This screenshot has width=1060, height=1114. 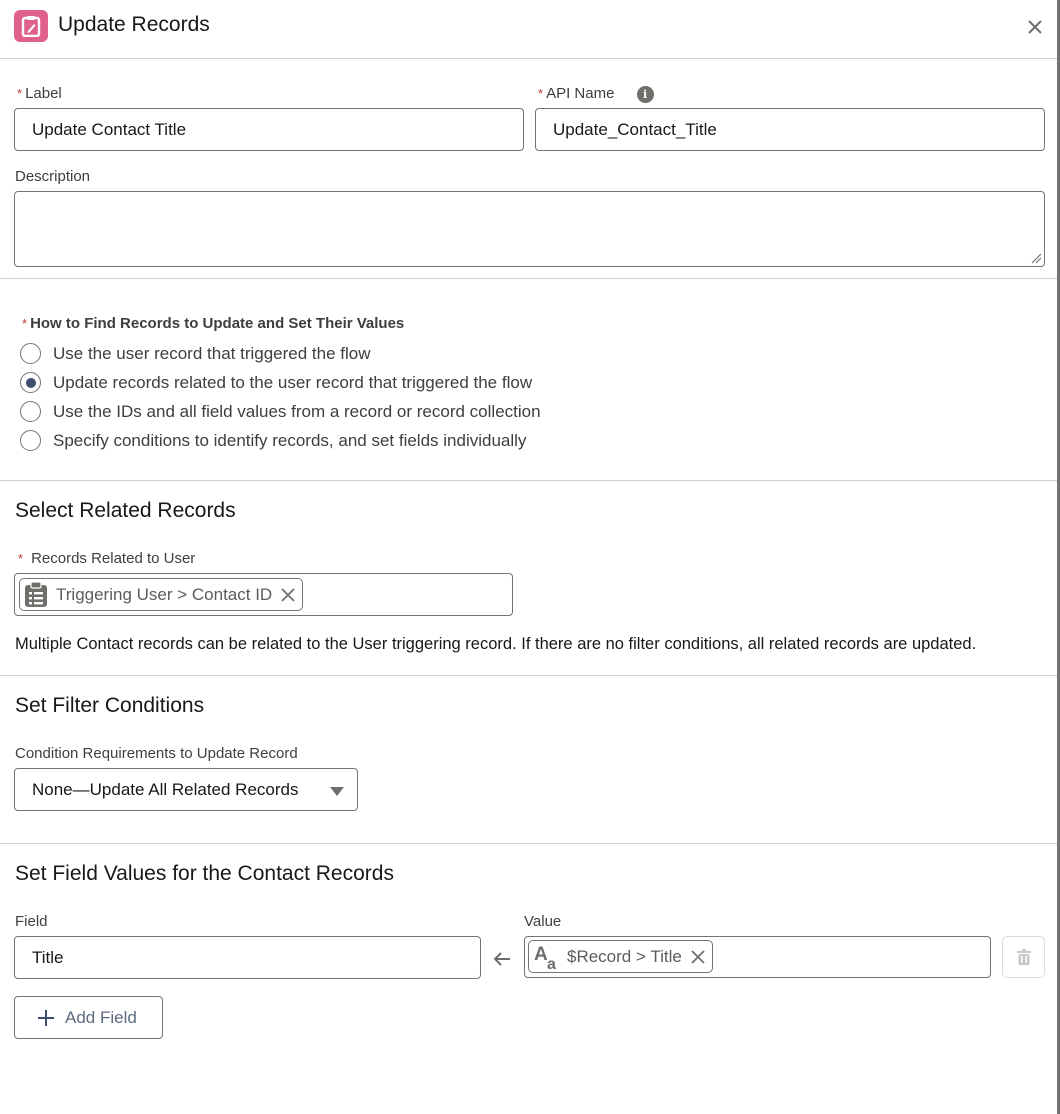 I want to click on field-input: Title, so click(x=247, y=957).